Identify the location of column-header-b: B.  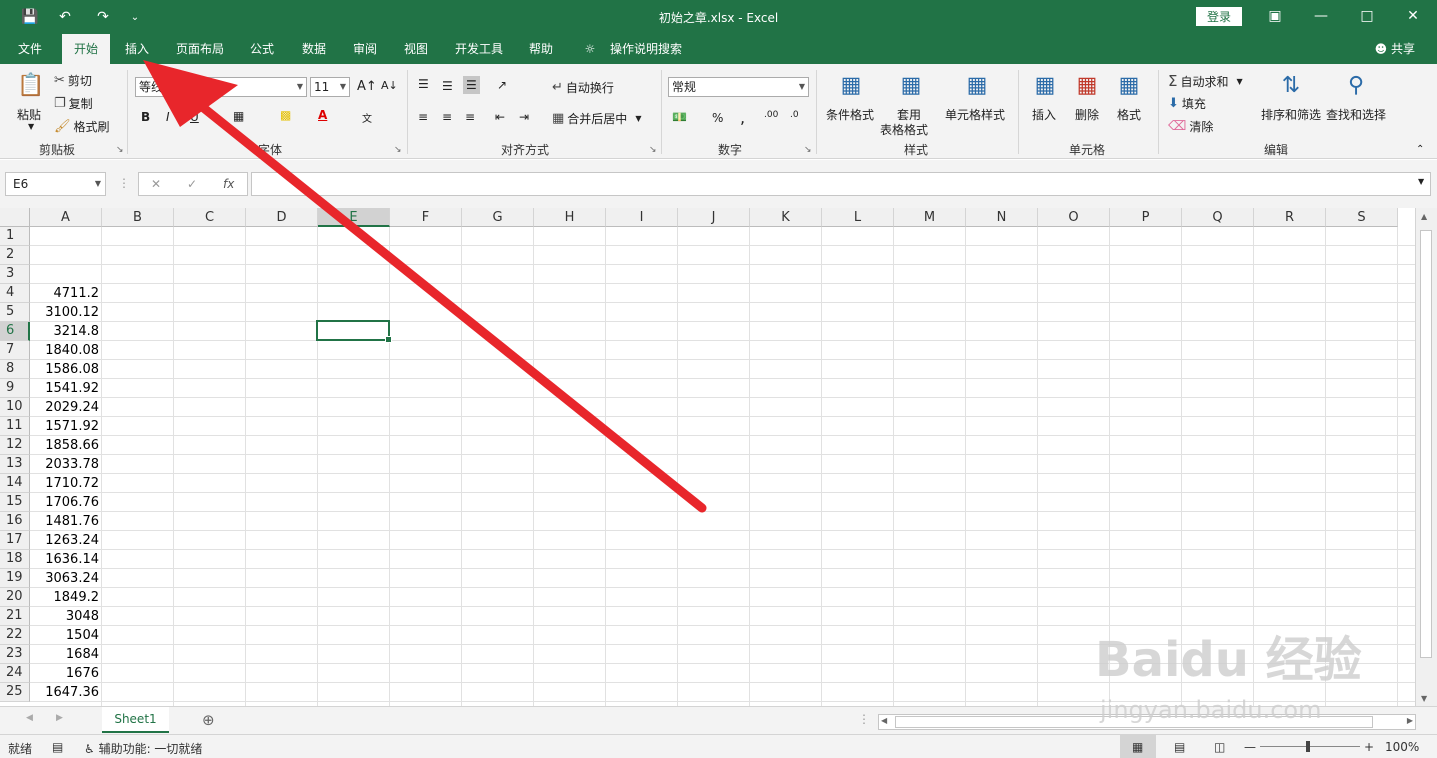
(138, 217).